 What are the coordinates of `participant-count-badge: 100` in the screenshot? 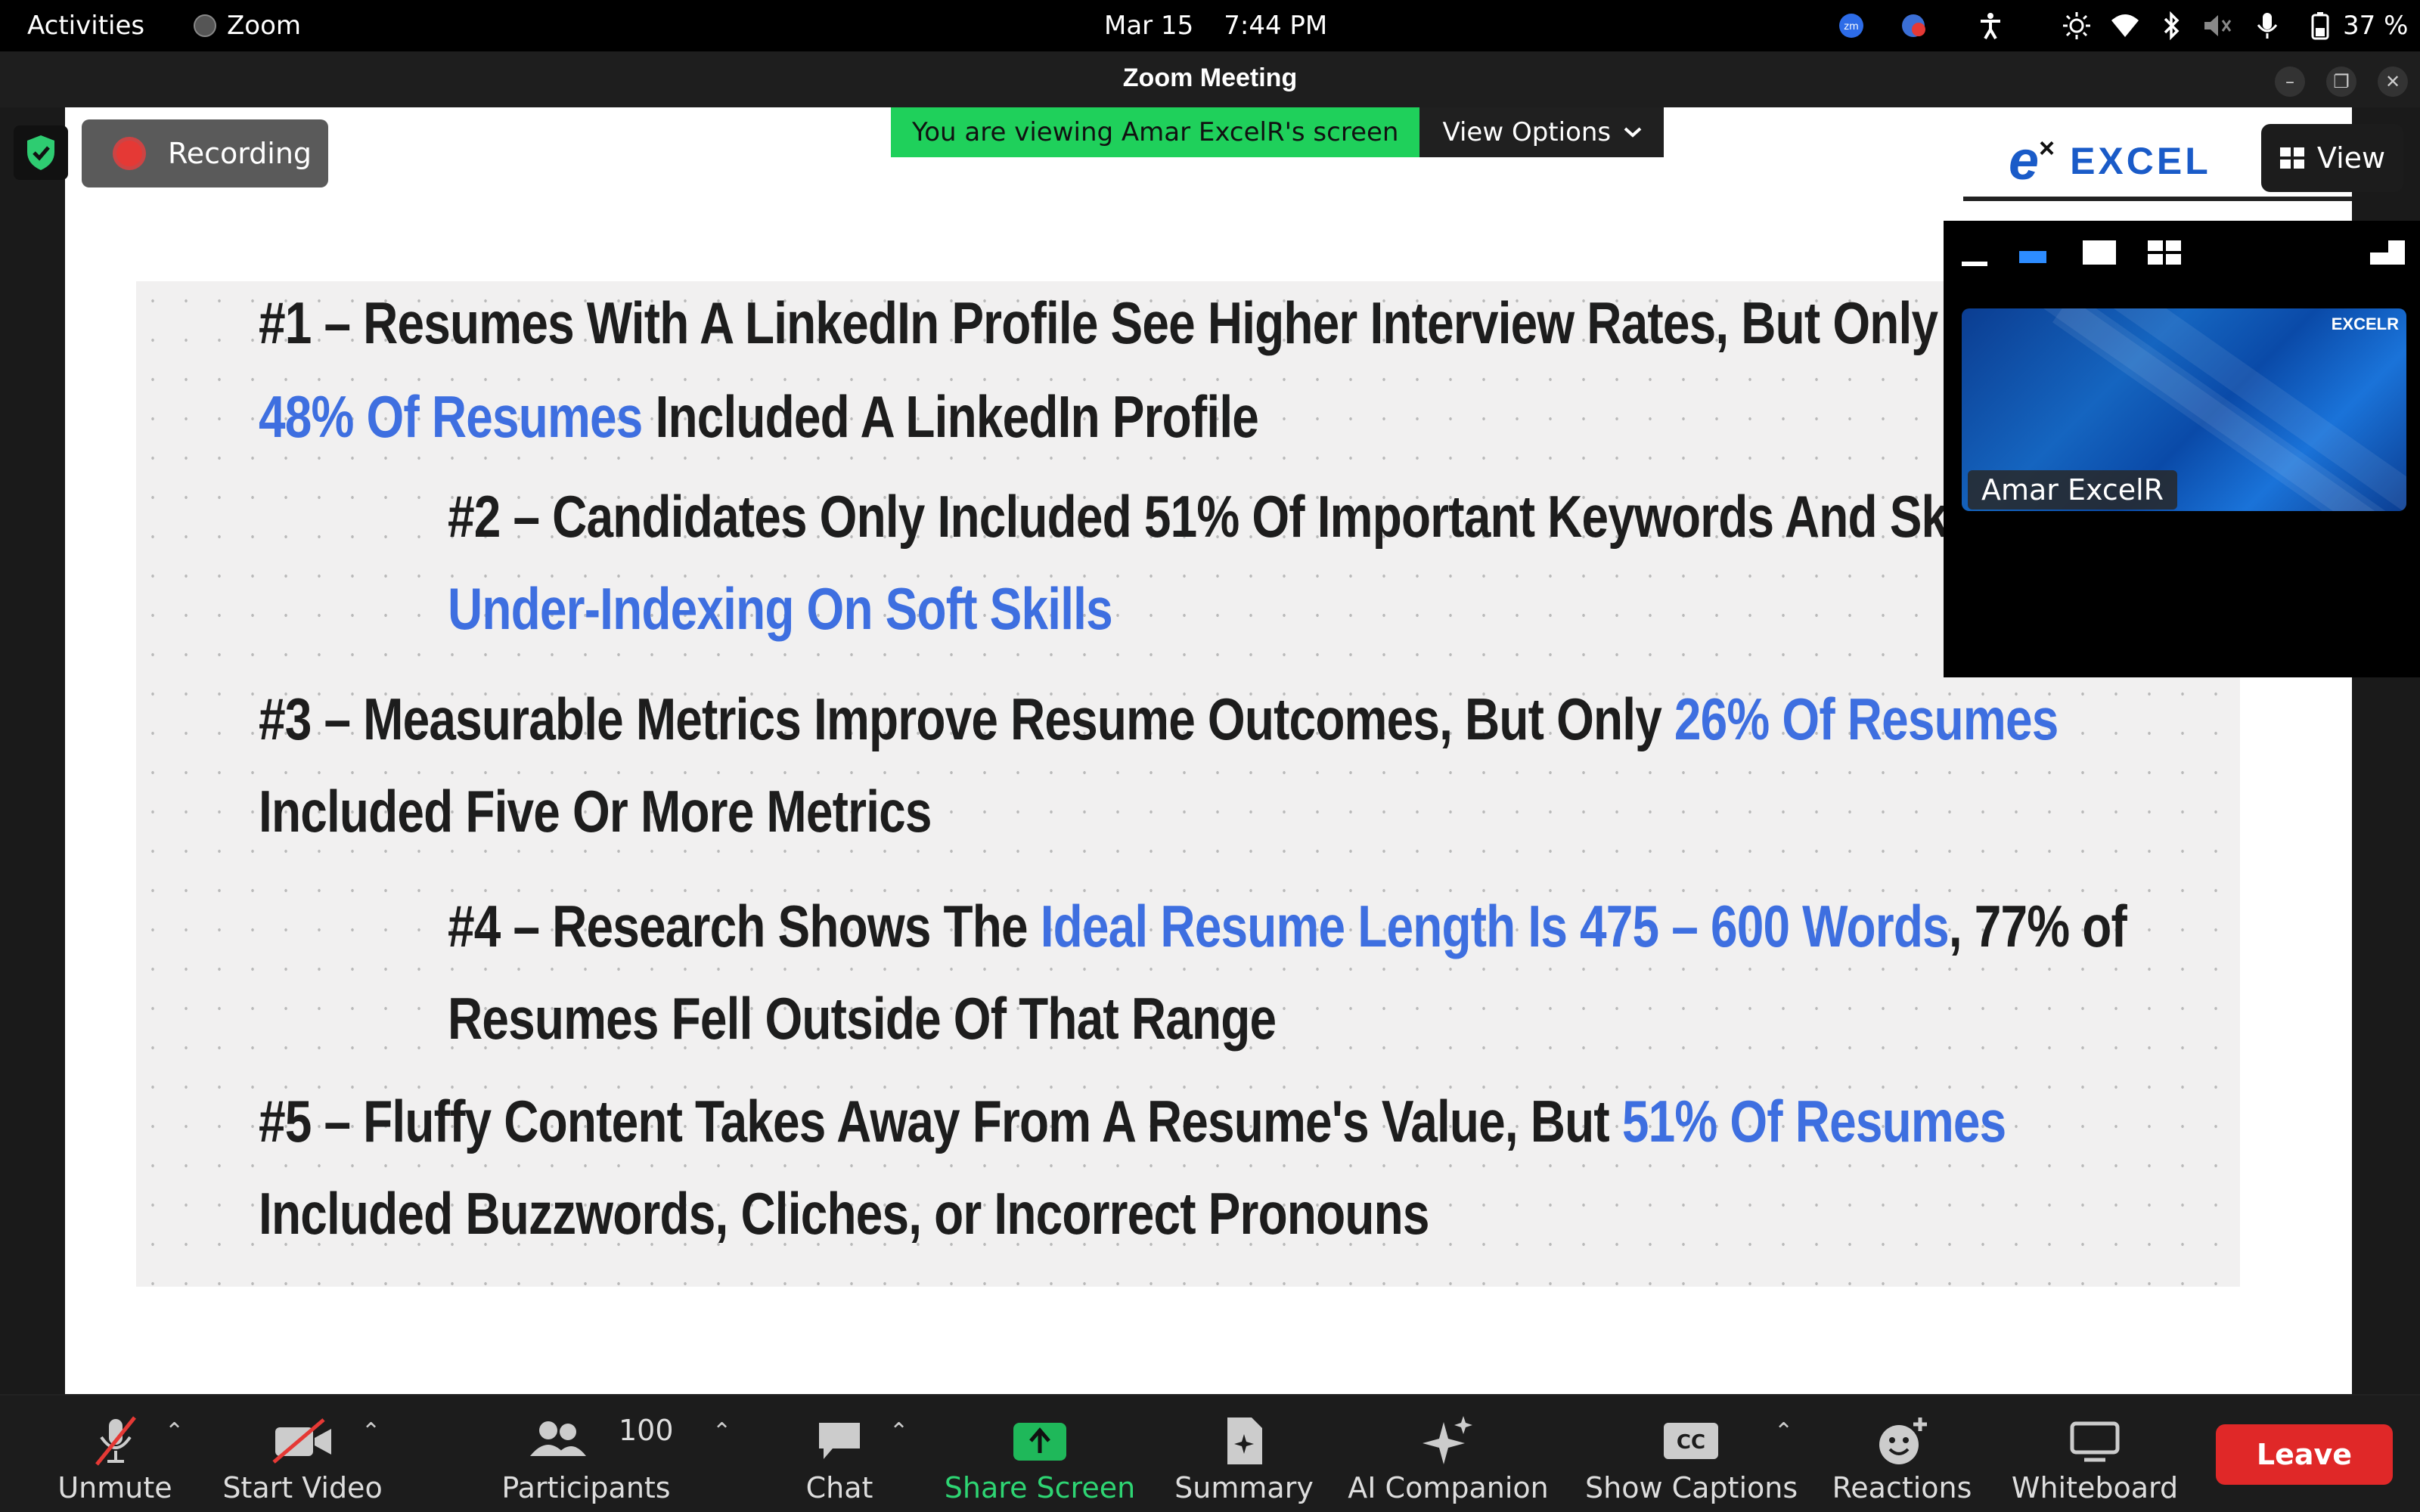 It's located at (646, 1430).